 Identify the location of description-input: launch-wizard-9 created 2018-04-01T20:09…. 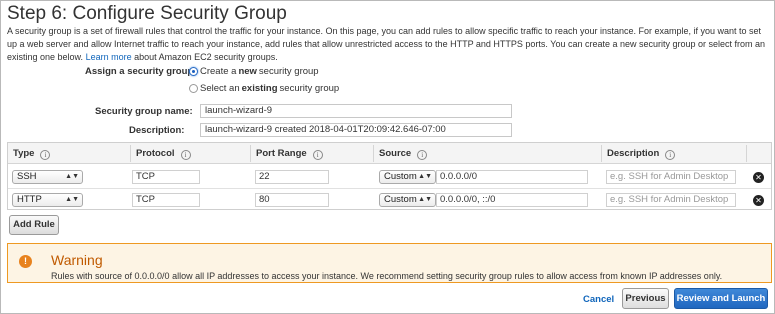
(356, 130).